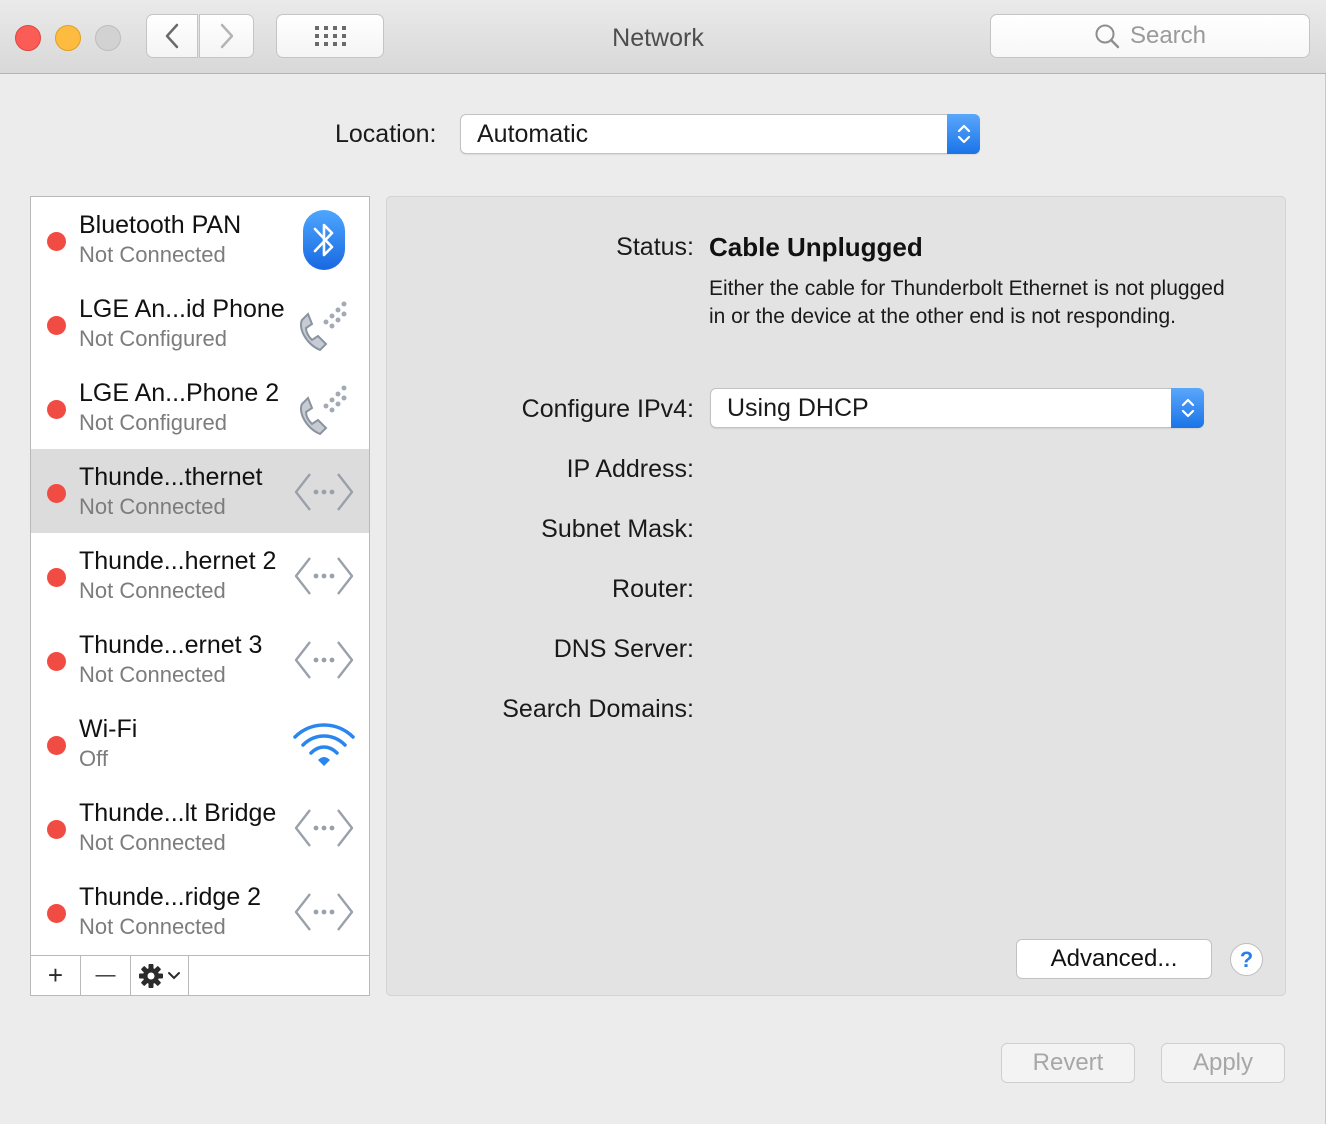 This screenshot has height=1124, width=1330. I want to click on remove-service-button: —, so click(106, 975).